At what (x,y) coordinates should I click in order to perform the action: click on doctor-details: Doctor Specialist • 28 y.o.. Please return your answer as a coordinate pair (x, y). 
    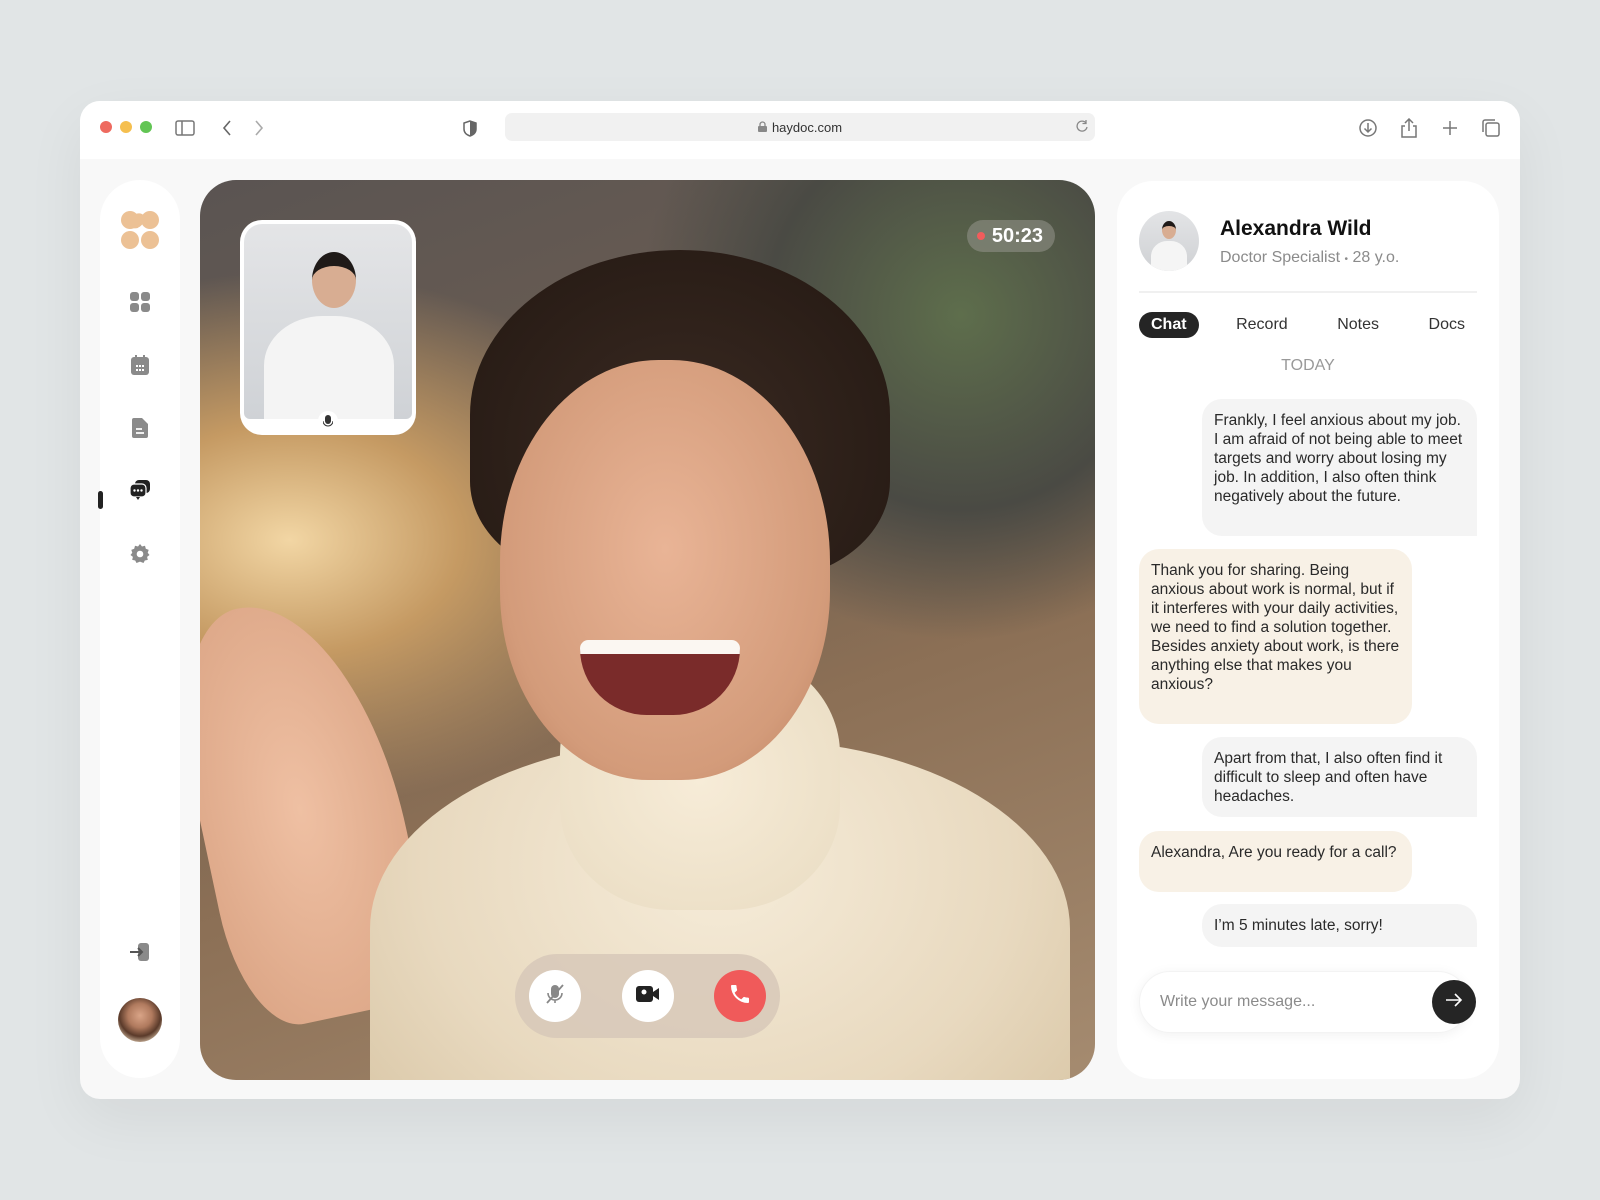
    Looking at the image, I should click on (1309, 258).